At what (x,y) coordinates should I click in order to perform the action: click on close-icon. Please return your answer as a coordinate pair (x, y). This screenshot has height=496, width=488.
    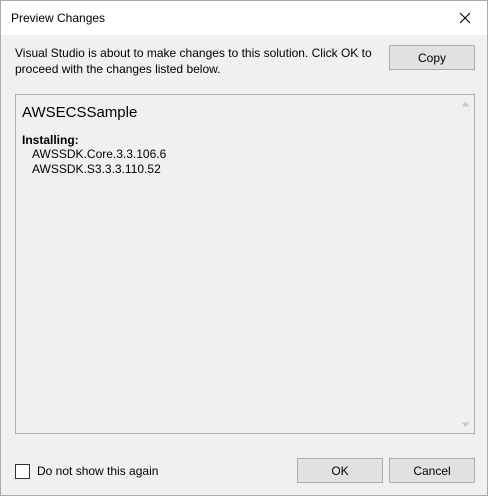
    Looking at the image, I should click on (465, 18).